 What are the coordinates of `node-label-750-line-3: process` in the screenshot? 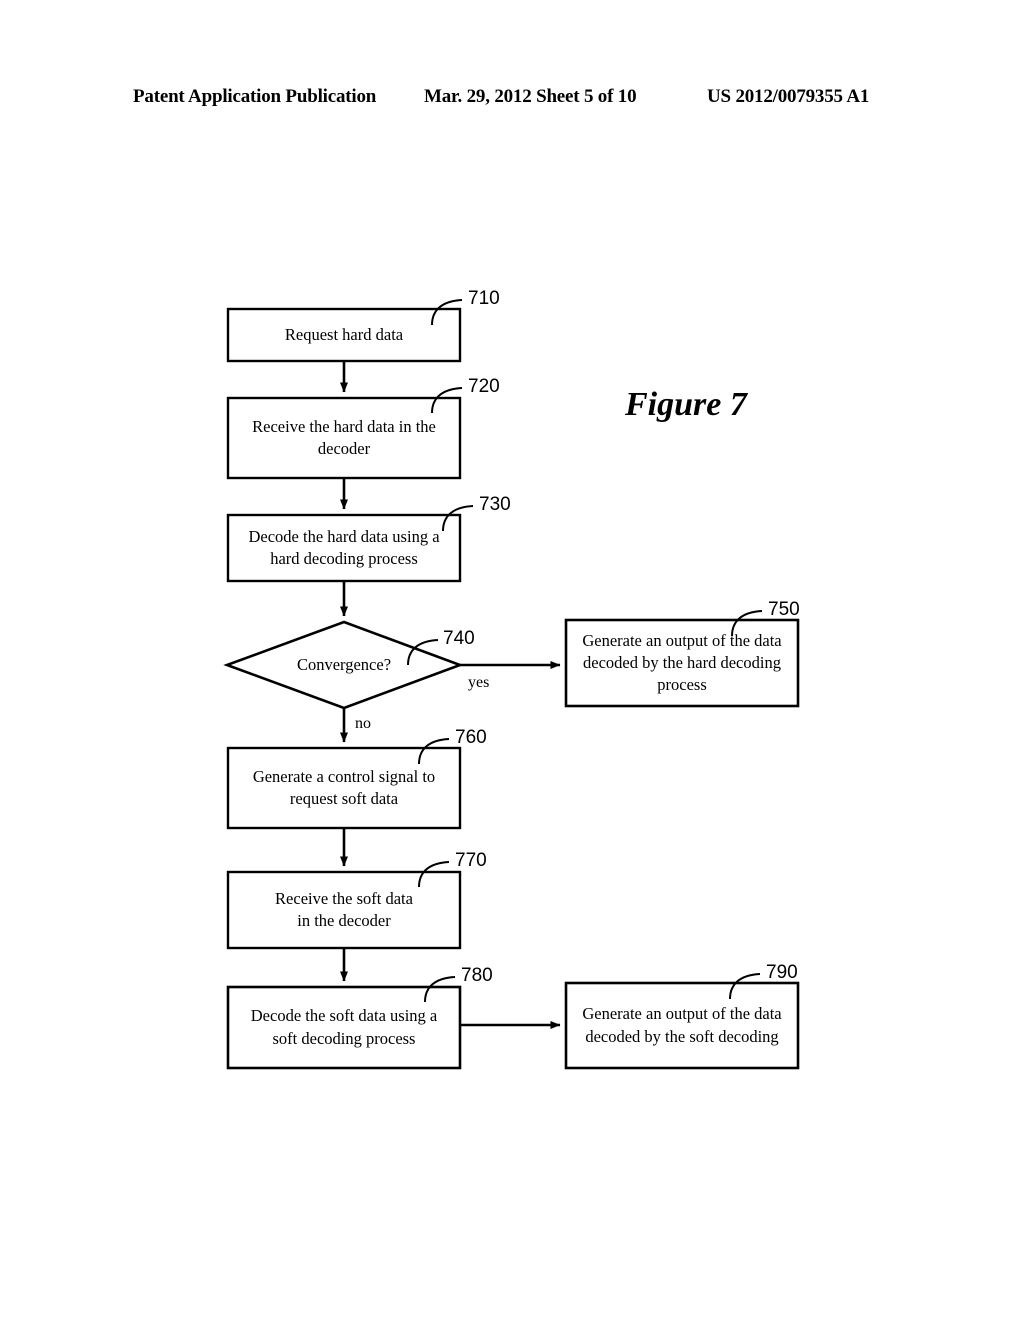 It's located at (682, 685).